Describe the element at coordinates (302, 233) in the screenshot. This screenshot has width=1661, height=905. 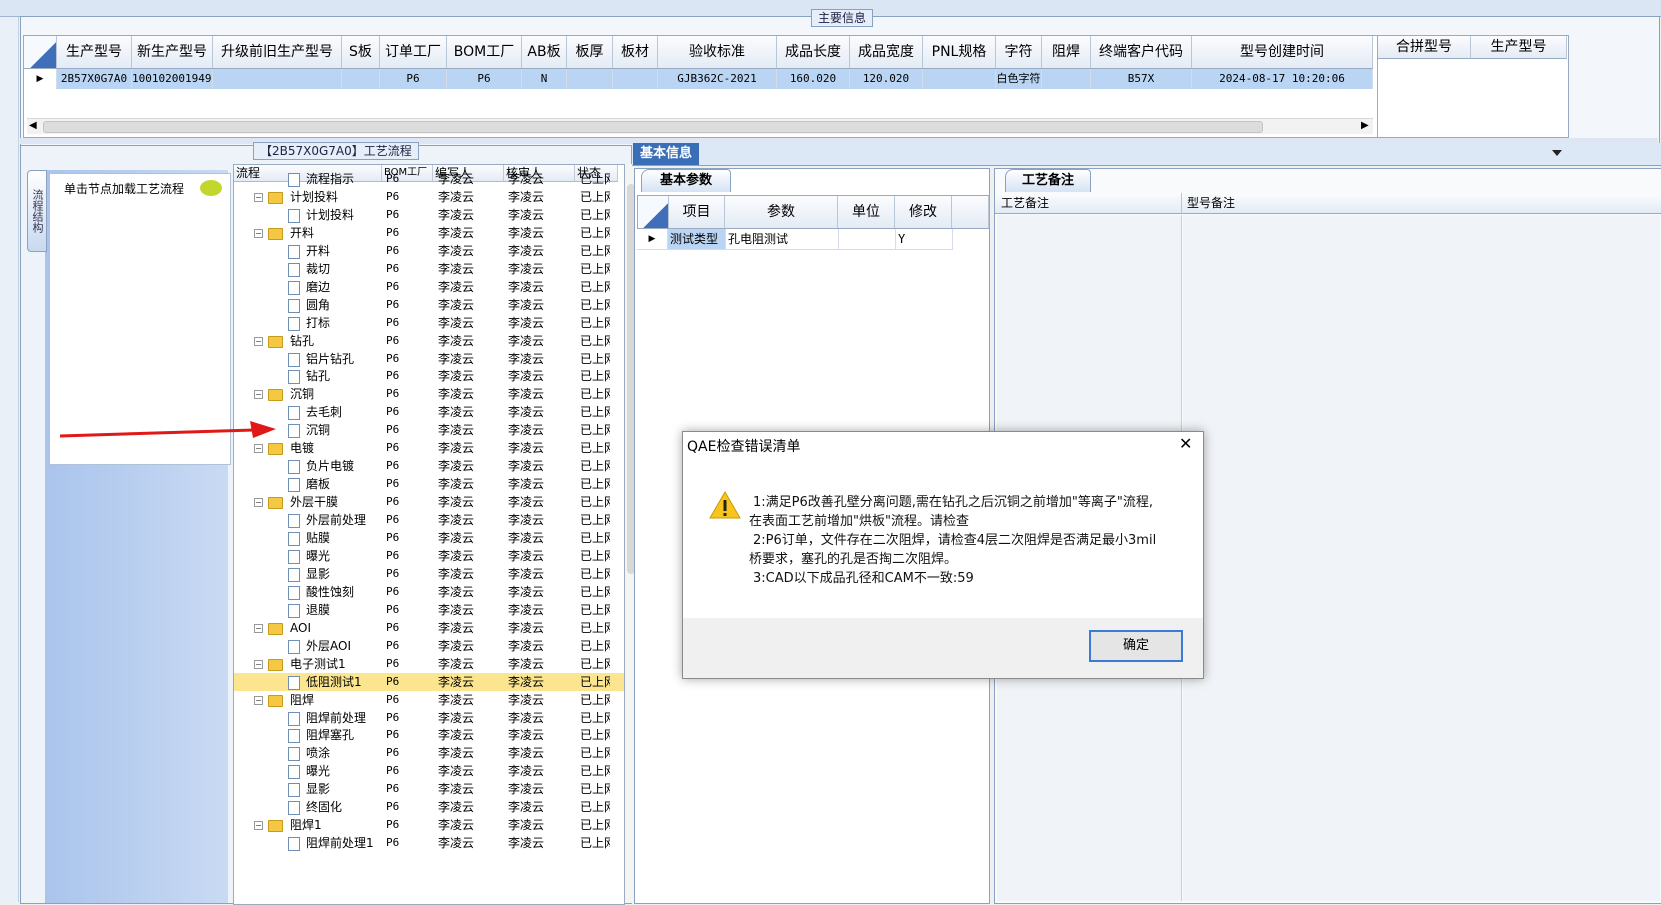
I see `tree-node-label: 开料` at that location.